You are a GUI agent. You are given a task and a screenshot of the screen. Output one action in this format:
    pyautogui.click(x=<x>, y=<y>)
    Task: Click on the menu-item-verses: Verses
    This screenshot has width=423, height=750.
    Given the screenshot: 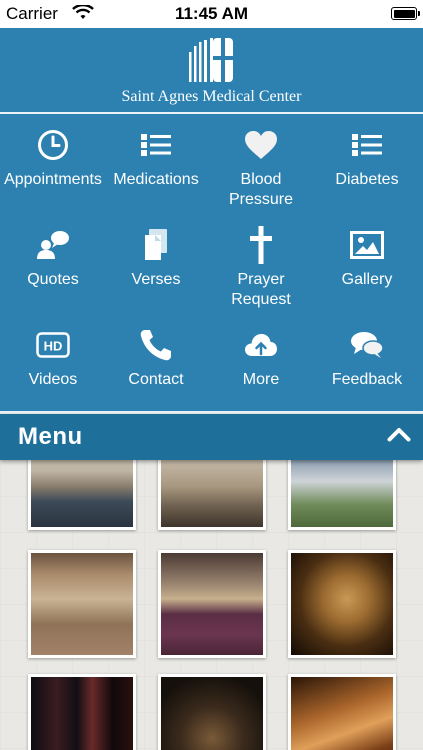 What is the action you would take?
    pyautogui.click(x=156, y=258)
    